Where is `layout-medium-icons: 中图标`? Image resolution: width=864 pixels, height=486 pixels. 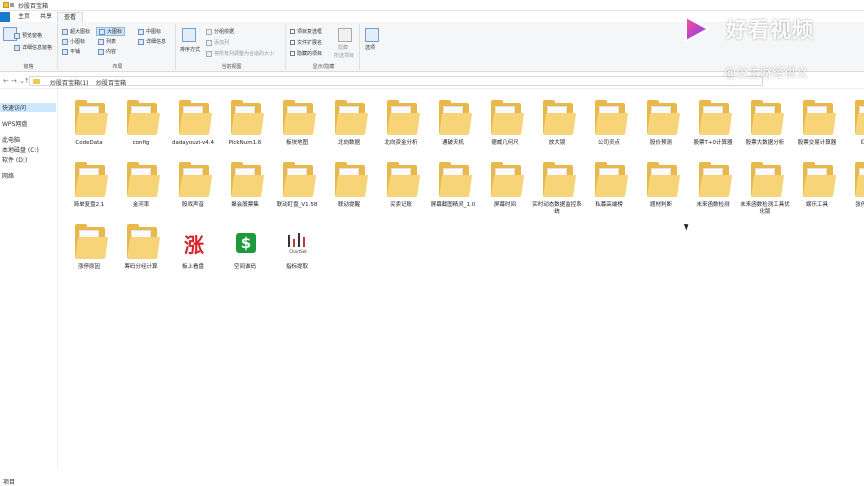 layout-medium-icons: 中图标 is located at coordinates (149, 31).